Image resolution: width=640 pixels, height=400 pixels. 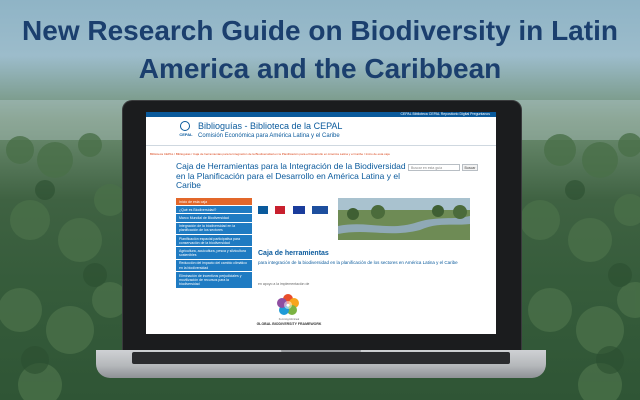 What do you see at coordinates (185, 126) in the screenshot?
I see `un-emblem-icon` at bounding box center [185, 126].